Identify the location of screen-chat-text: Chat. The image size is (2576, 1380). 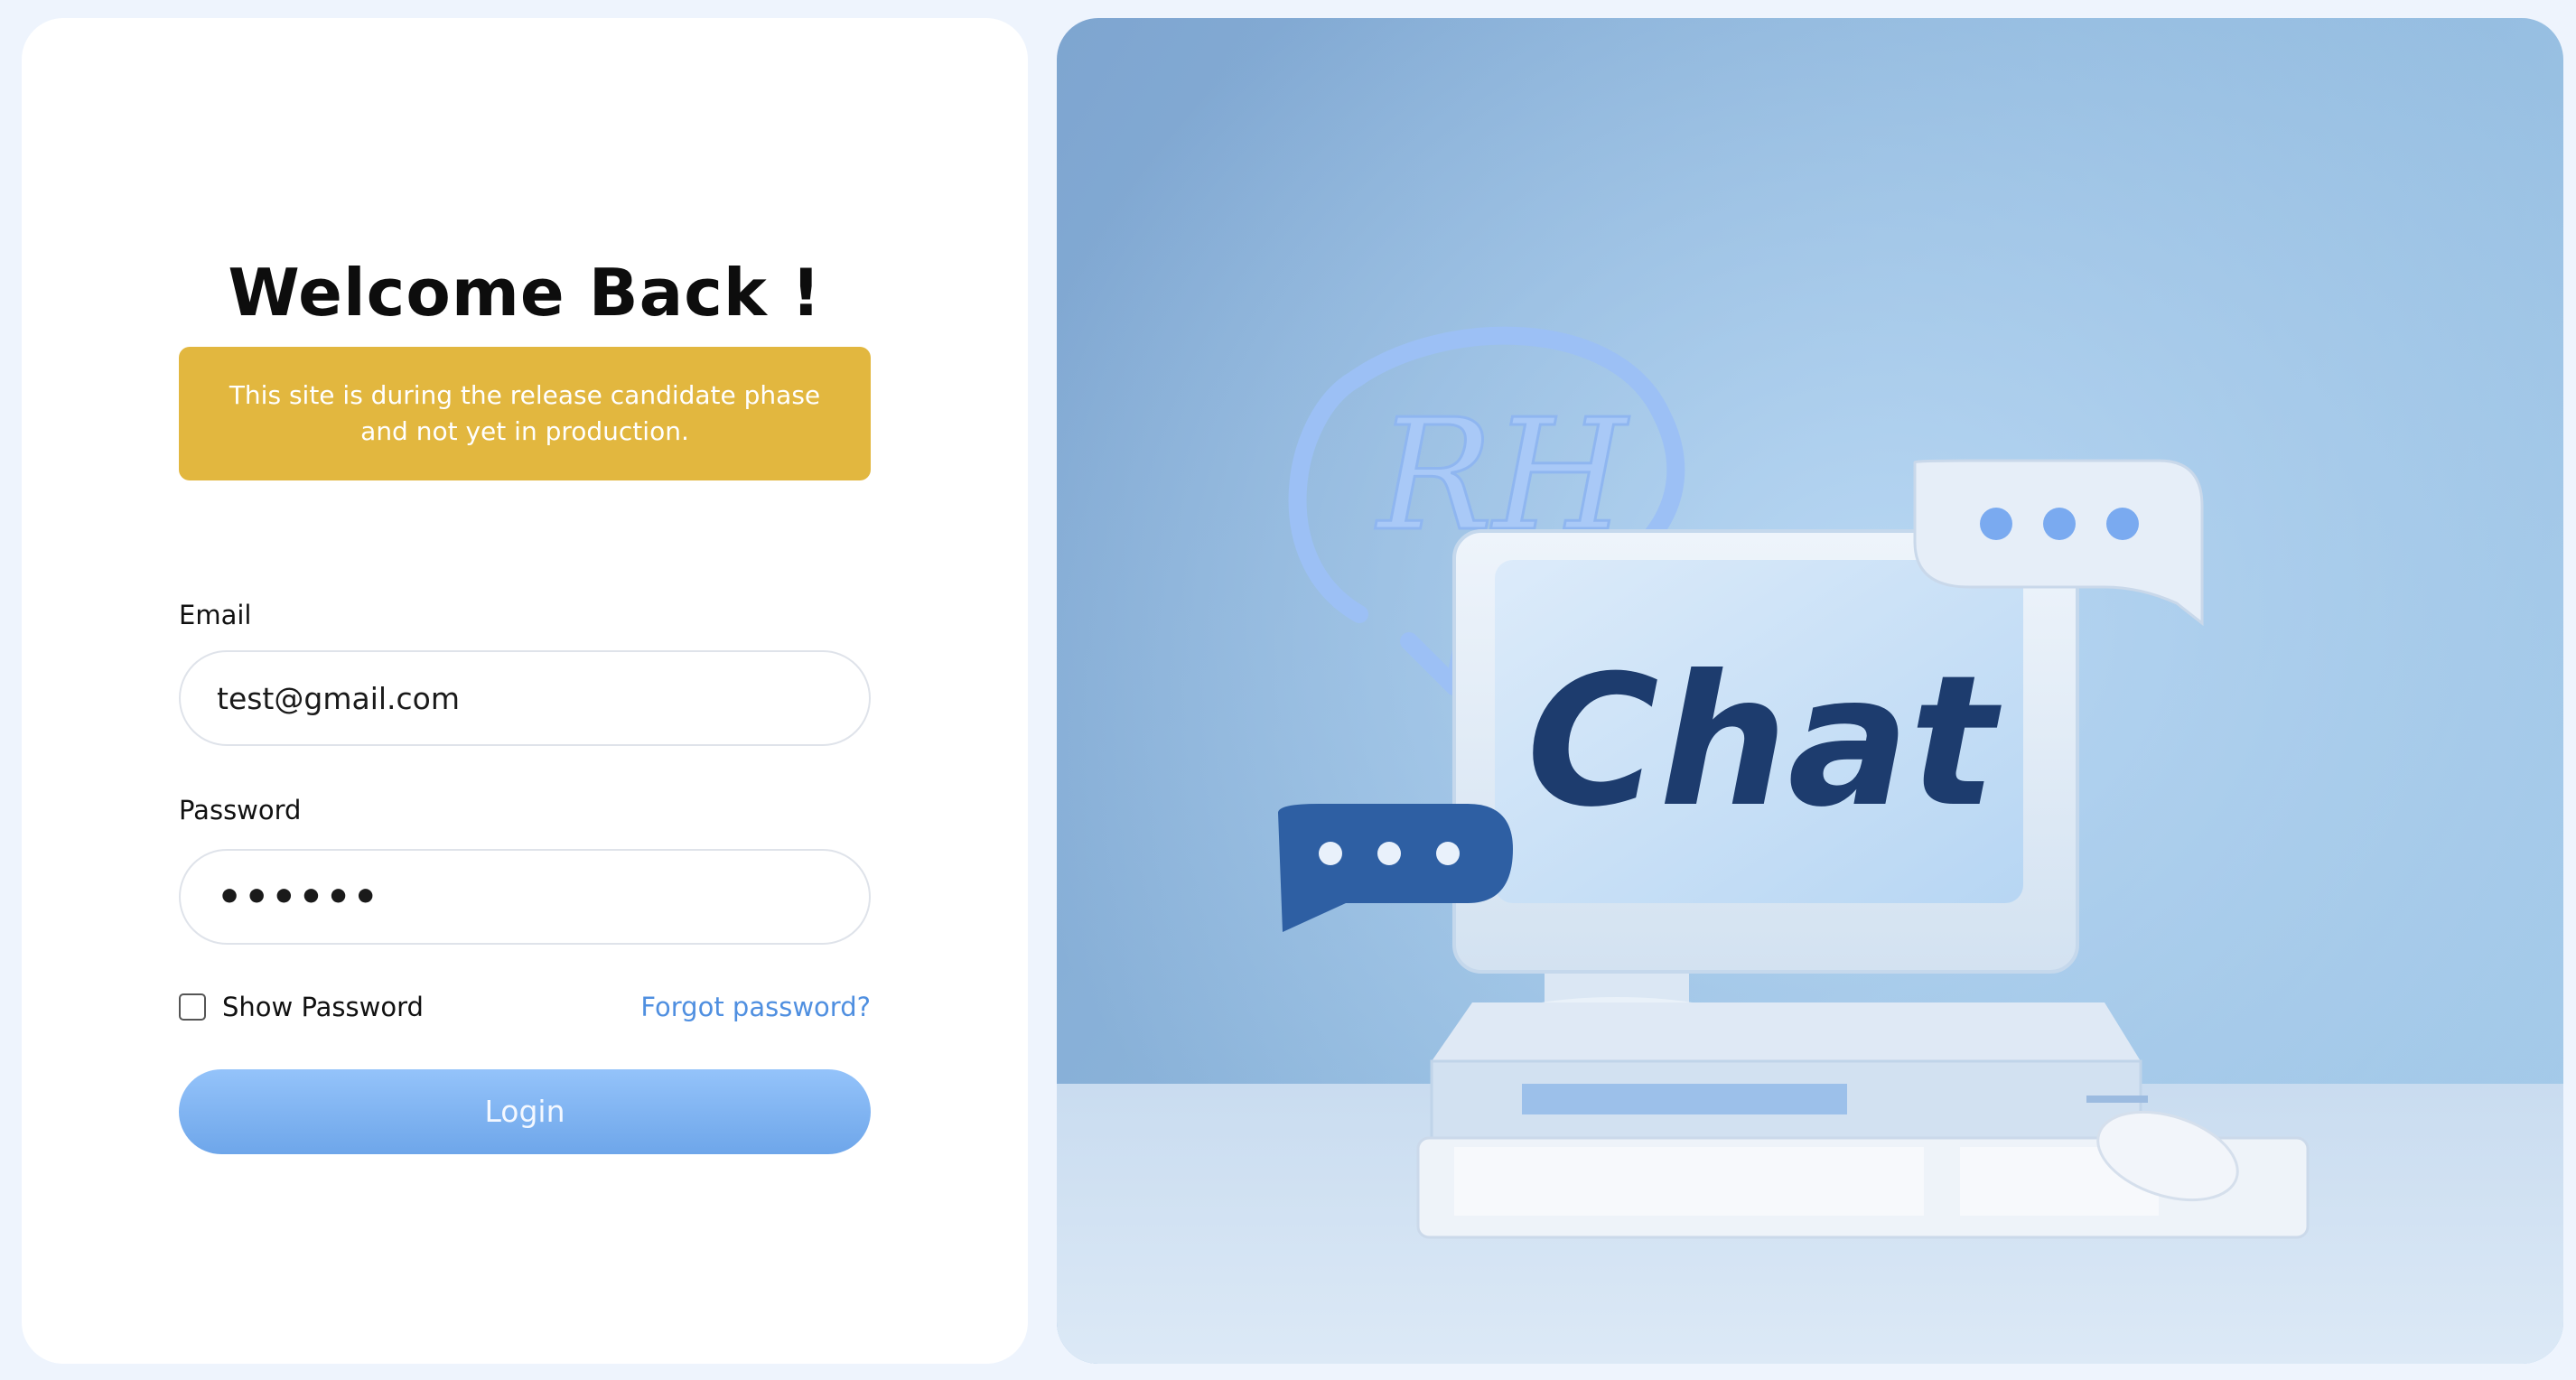
(1764, 742).